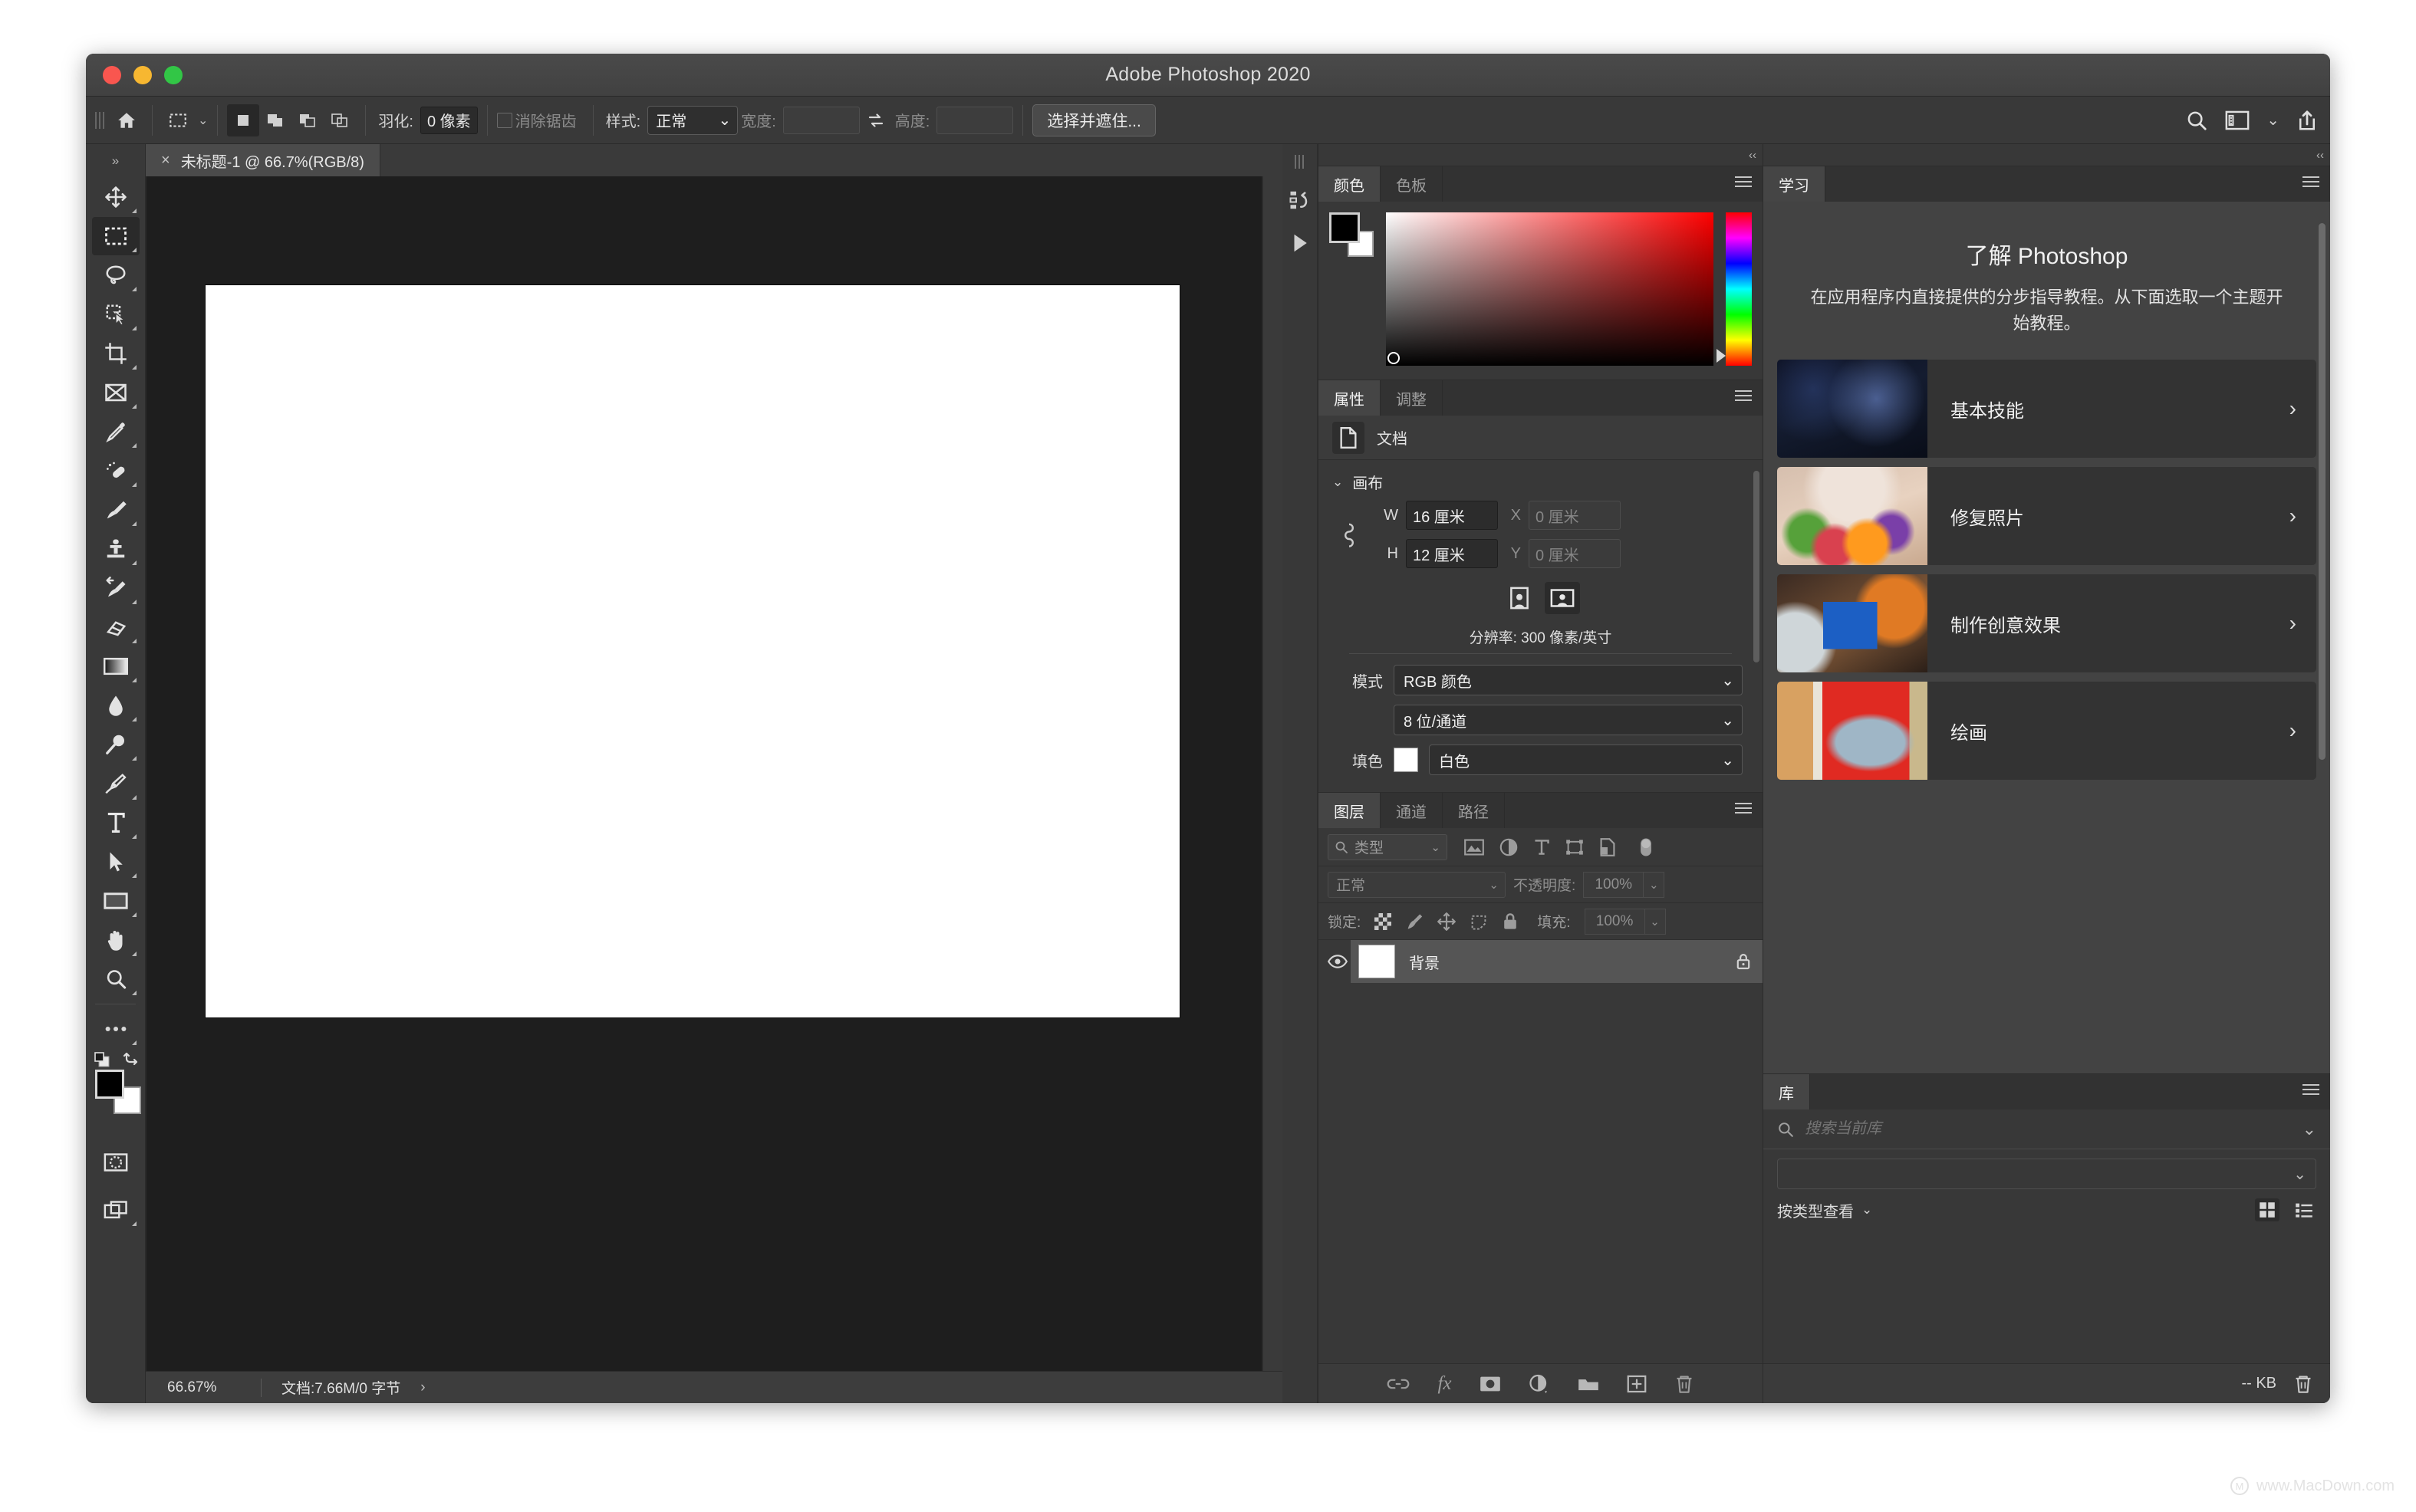 The height and width of the screenshot is (1512, 2416). What do you see at coordinates (1383, 921) in the screenshot?
I see `lock-transparent-pixels-icon` at bounding box center [1383, 921].